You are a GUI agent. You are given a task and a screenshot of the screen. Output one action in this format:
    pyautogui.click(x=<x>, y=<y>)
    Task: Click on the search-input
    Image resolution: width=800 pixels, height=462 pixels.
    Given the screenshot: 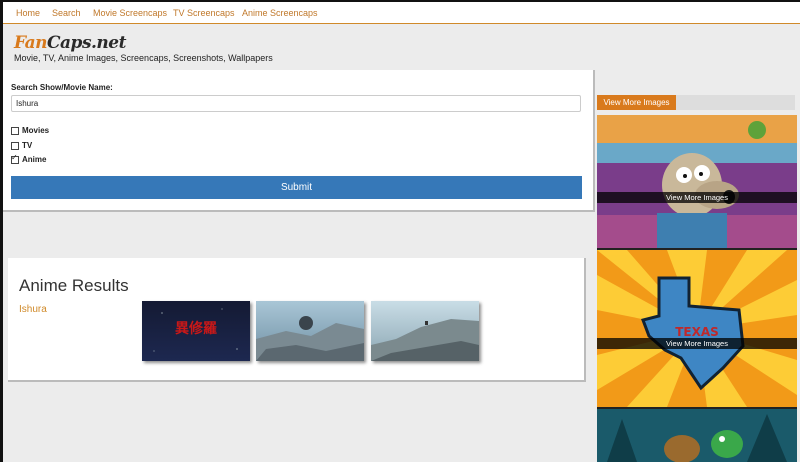 What is the action you would take?
    pyautogui.click(x=296, y=103)
    